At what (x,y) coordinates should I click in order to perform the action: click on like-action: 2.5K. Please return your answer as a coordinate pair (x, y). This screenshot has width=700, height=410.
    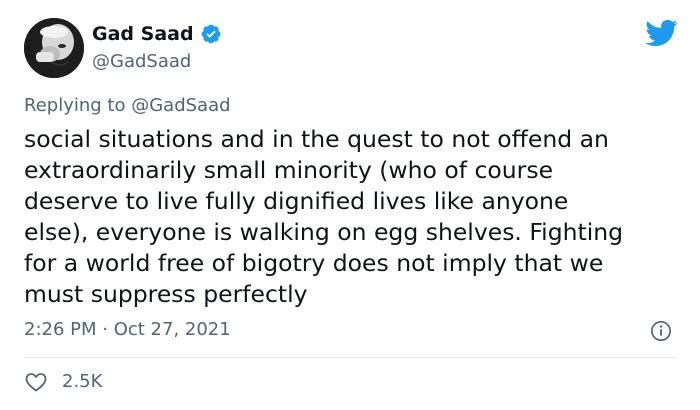
    Looking at the image, I should click on (63, 382).